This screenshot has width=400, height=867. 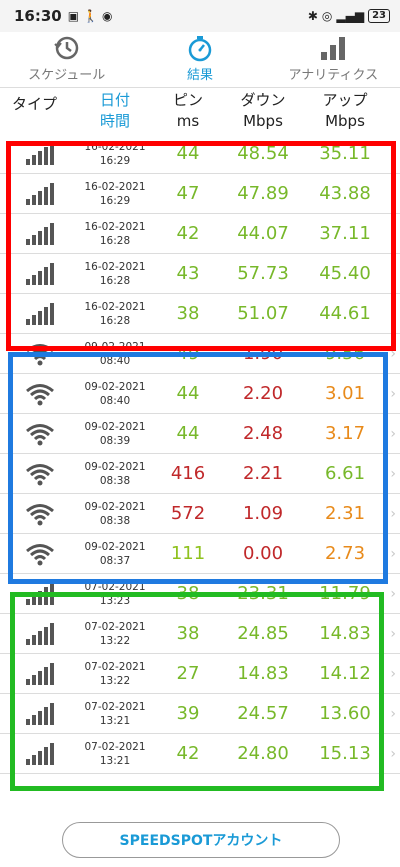 What do you see at coordinates (312, 16) in the screenshot?
I see `bluetooth-icon: ✱` at bounding box center [312, 16].